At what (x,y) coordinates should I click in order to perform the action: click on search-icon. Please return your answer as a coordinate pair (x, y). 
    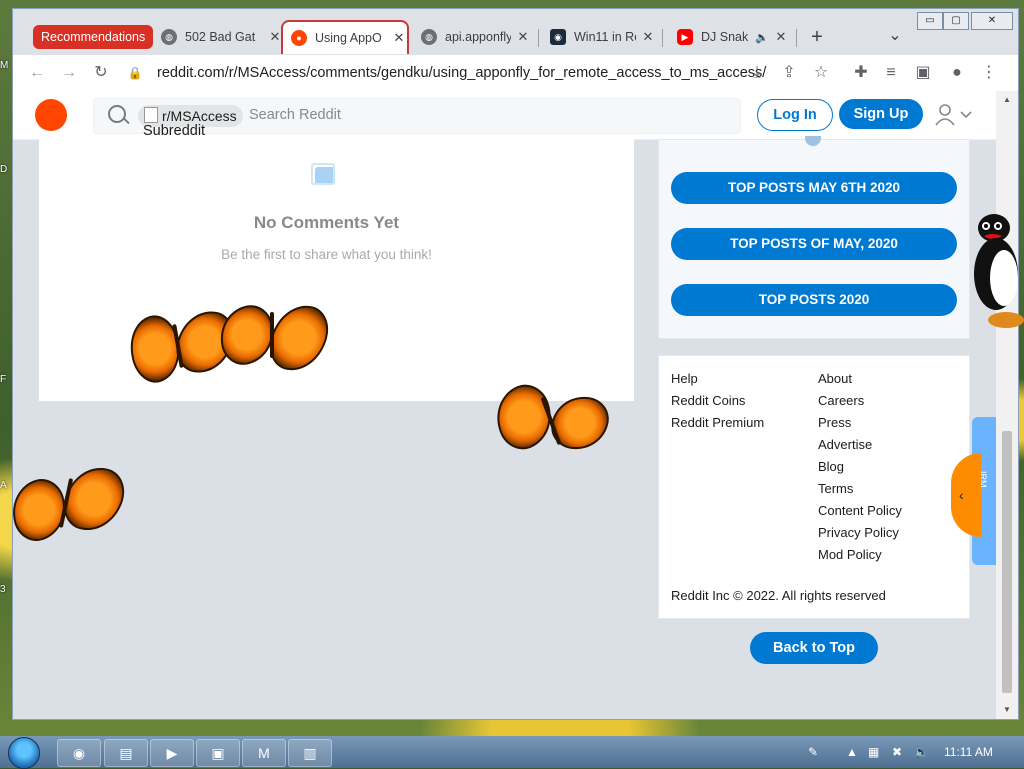
    Looking at the image, I should click on (117, 114).